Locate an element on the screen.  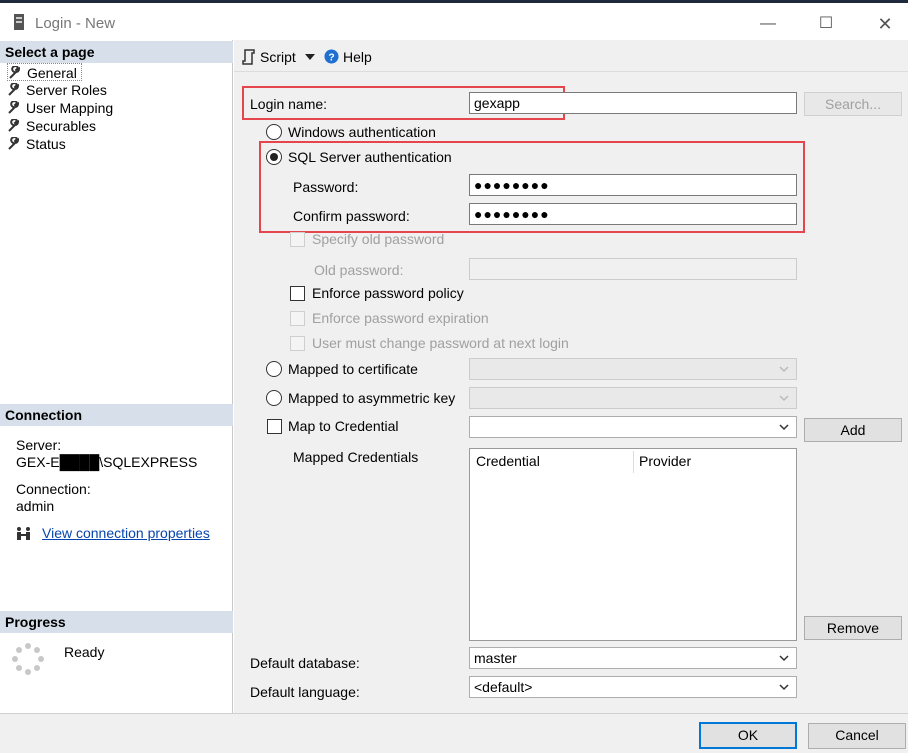
default-language-label: Default language: is located at coordinates (305, 692).